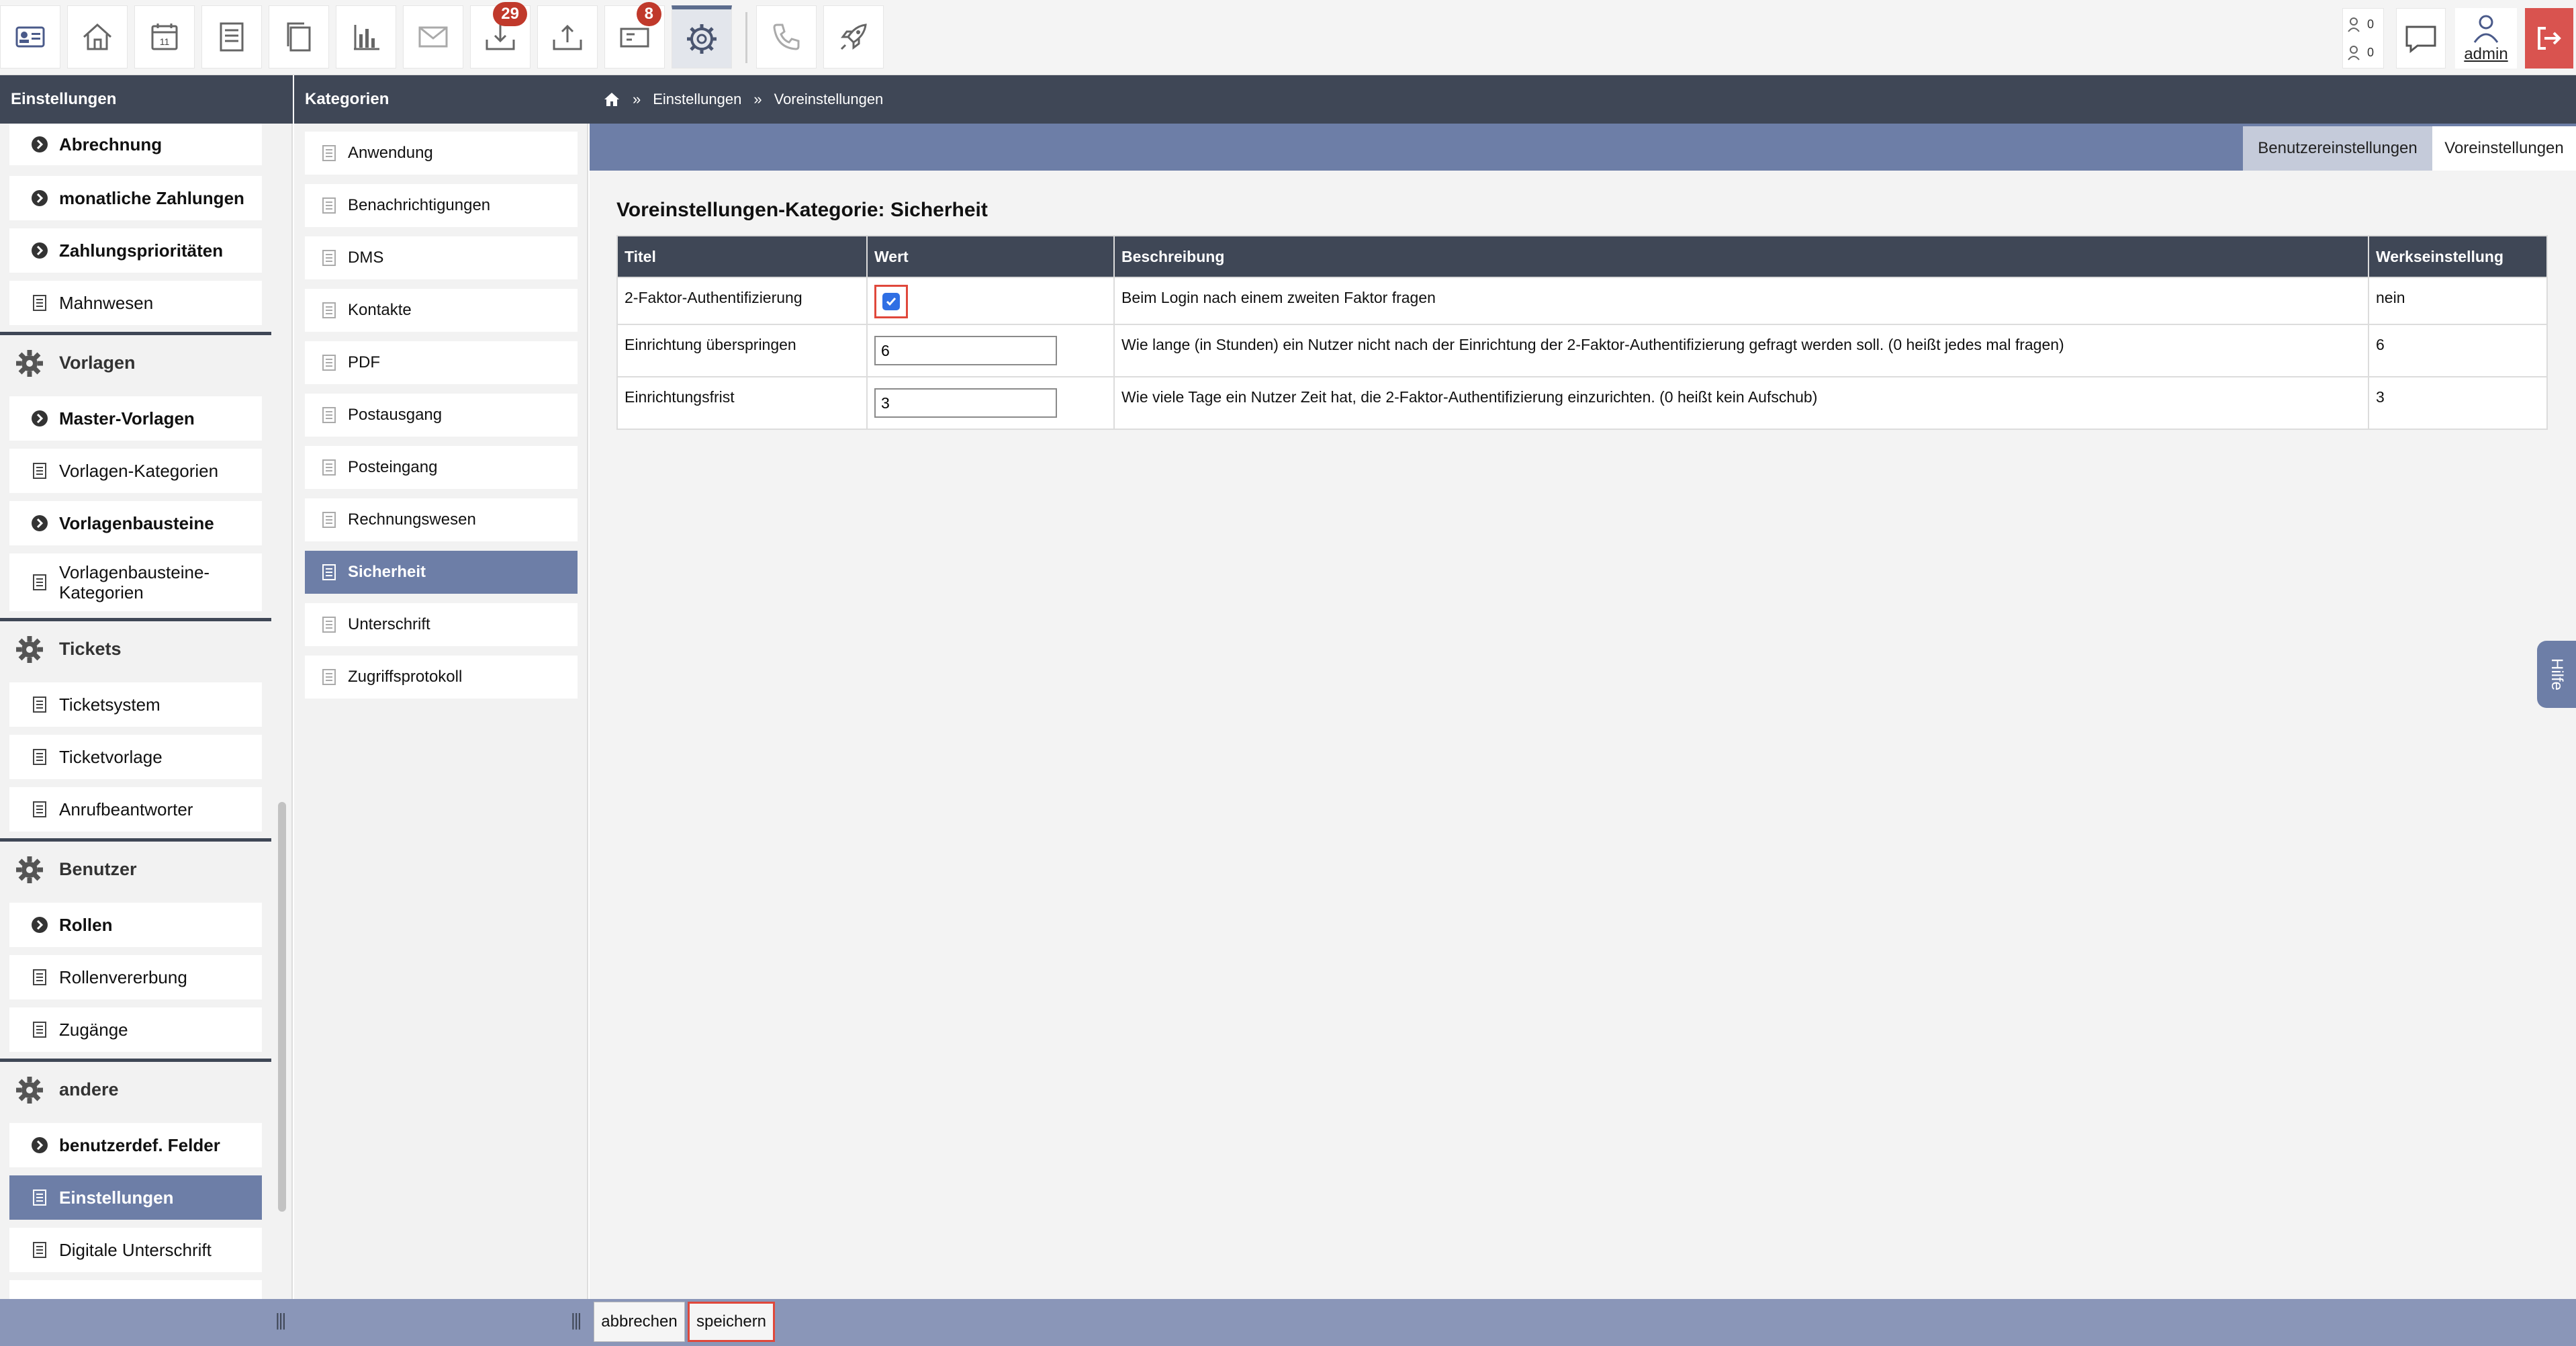 Image resolution: width=2576 pixels, height=1346 pixels. Describe the element at coordinates (441, 257) in the screenshot. I see `category-dms: DMS` at that location.